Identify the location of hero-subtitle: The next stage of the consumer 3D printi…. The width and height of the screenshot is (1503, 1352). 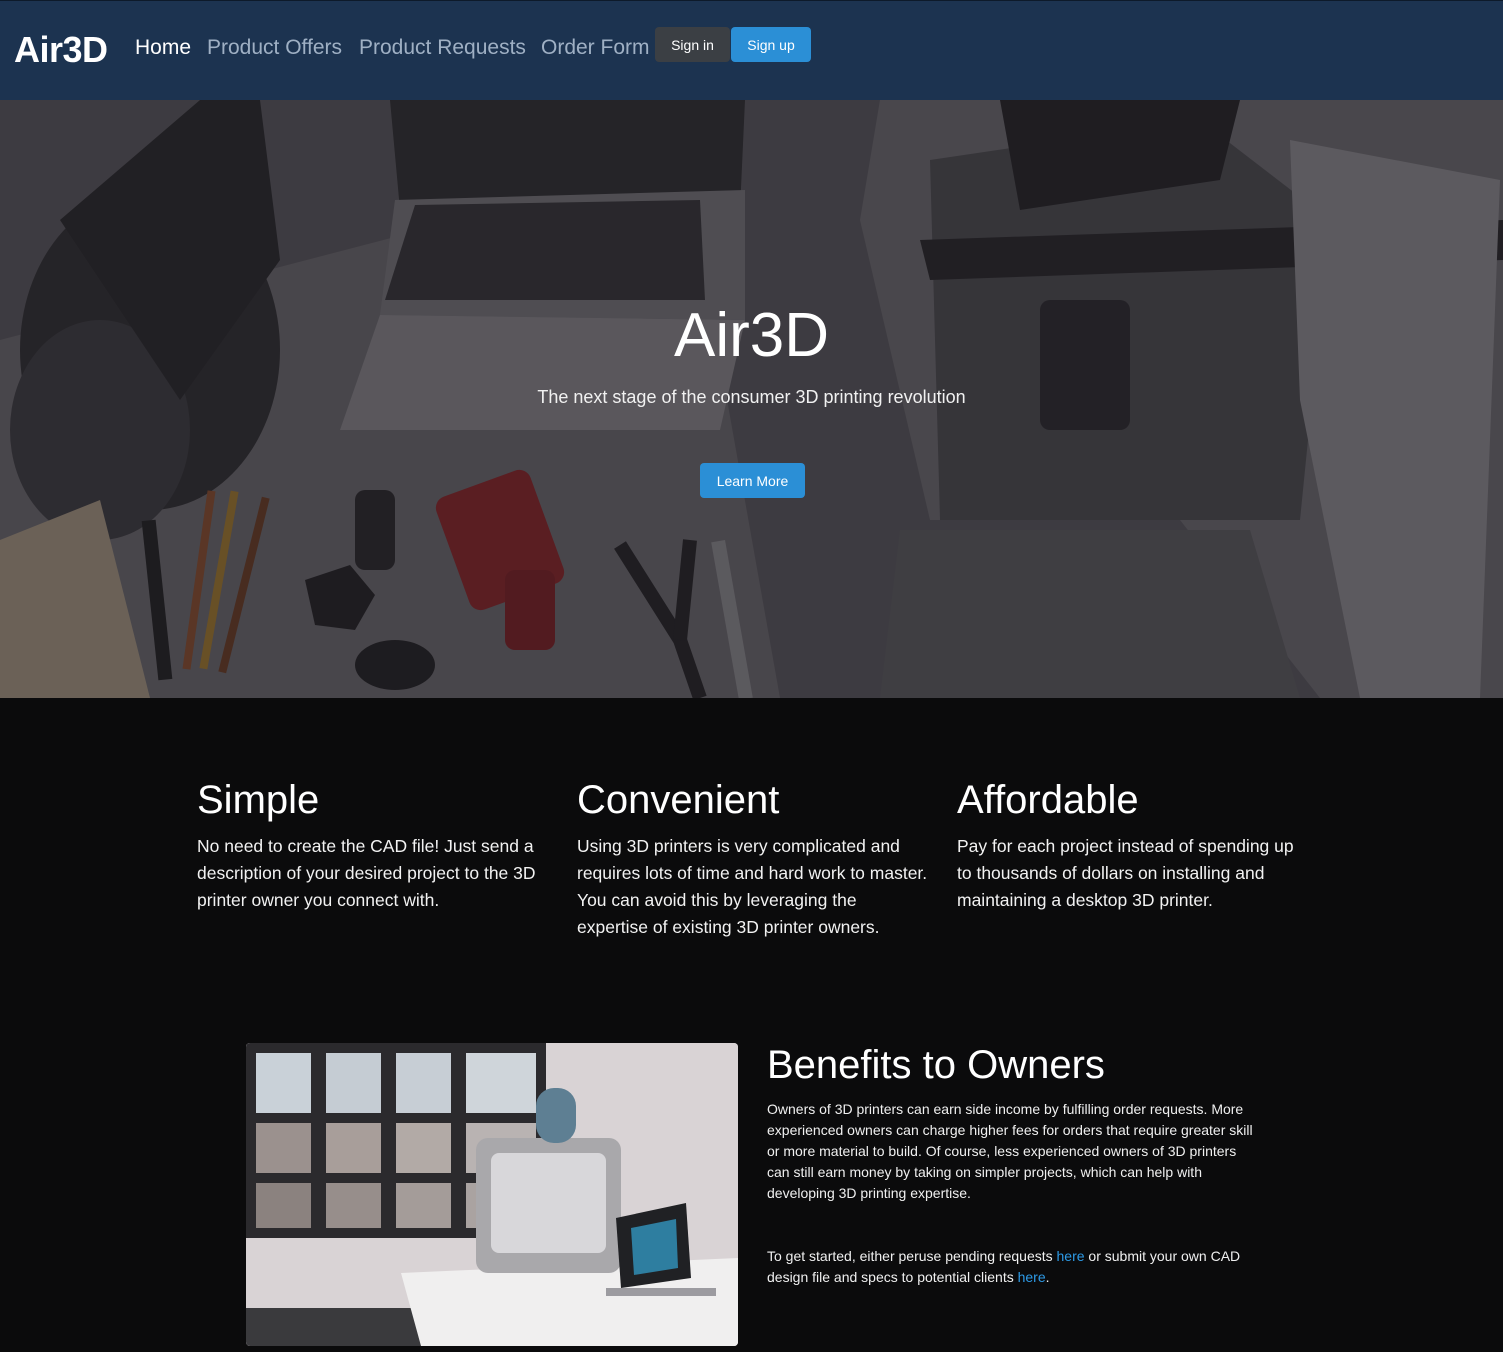
(751, 397).